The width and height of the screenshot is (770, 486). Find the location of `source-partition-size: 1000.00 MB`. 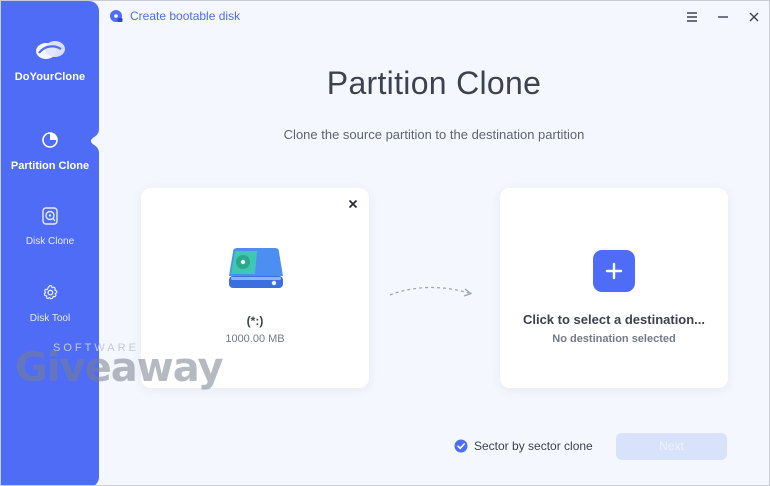

source-partition-size: 1000.00 MB is located at coordinates (255, 339).